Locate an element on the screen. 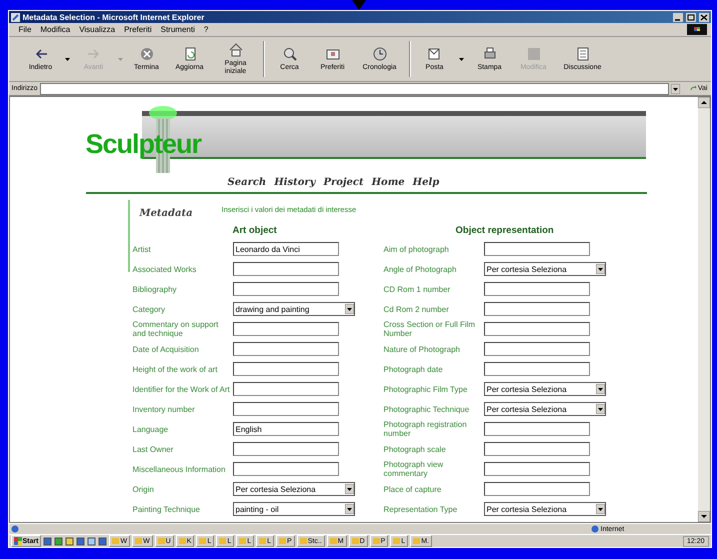 This screenshot has width=717, height=559. field-label: Height of the work of art is located at coordinates (175, 369).